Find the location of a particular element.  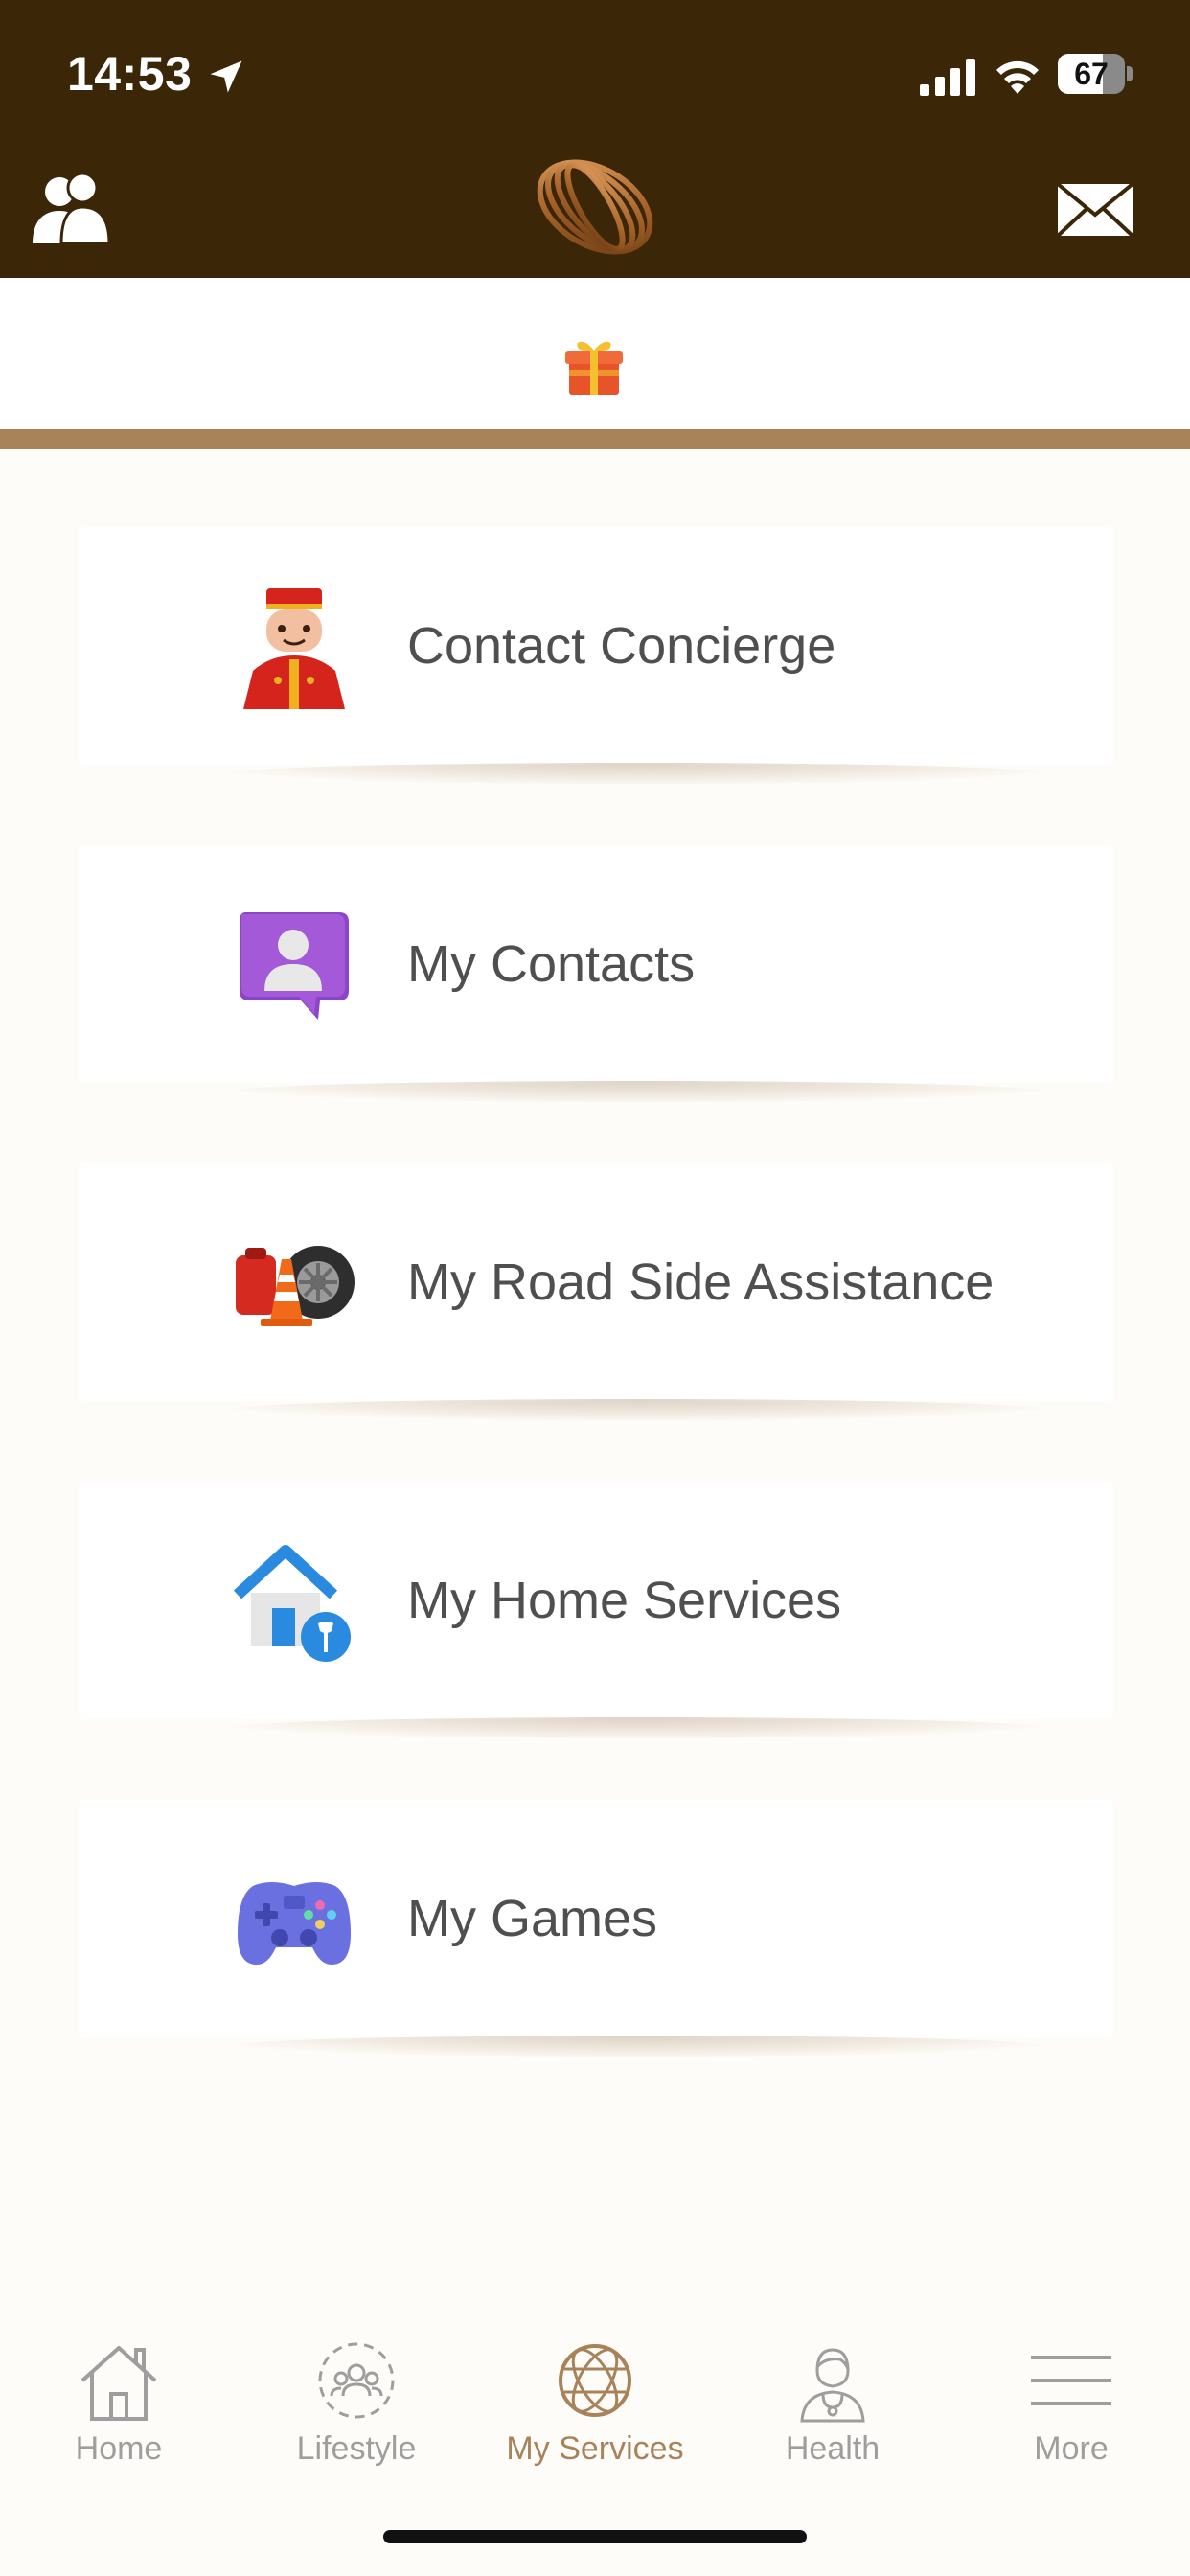

tab-label: More is located at coordinates (1071, 2448).